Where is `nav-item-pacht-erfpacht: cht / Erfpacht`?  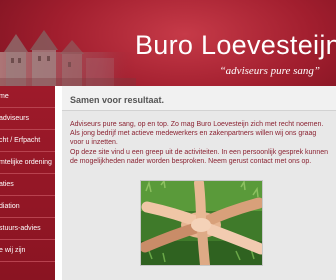
nav-item-pacht-erfpacht: cht / Erfpacht is located at coordinates (27, 141).